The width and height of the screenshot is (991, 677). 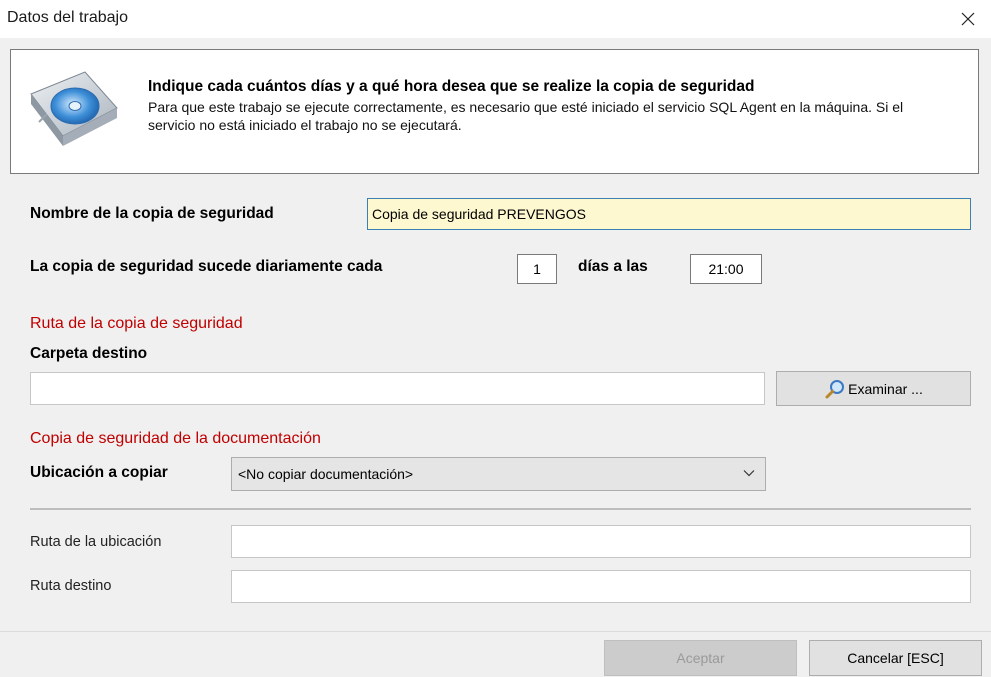 What do you see at coordinates (74, 108) in the screenshot?
I see `backup-disk-icon` at bounding box center [74, 108].